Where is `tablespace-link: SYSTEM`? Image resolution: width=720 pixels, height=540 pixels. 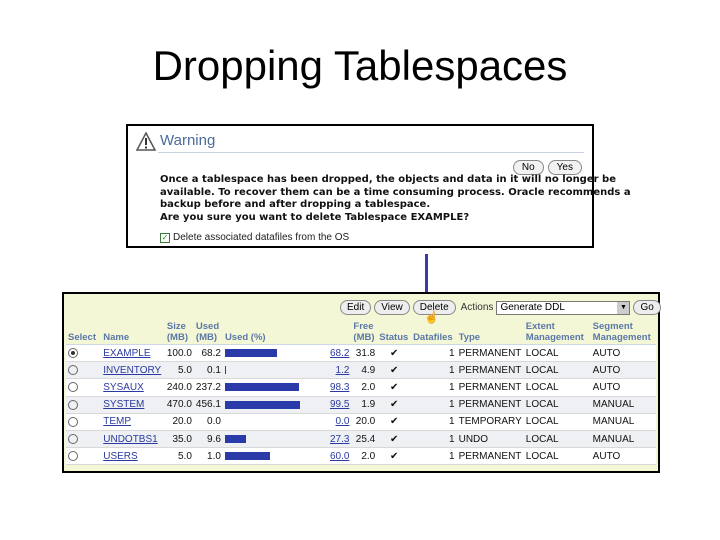
tablespace-link: SYSTEM is located at coordinates (123, 404).